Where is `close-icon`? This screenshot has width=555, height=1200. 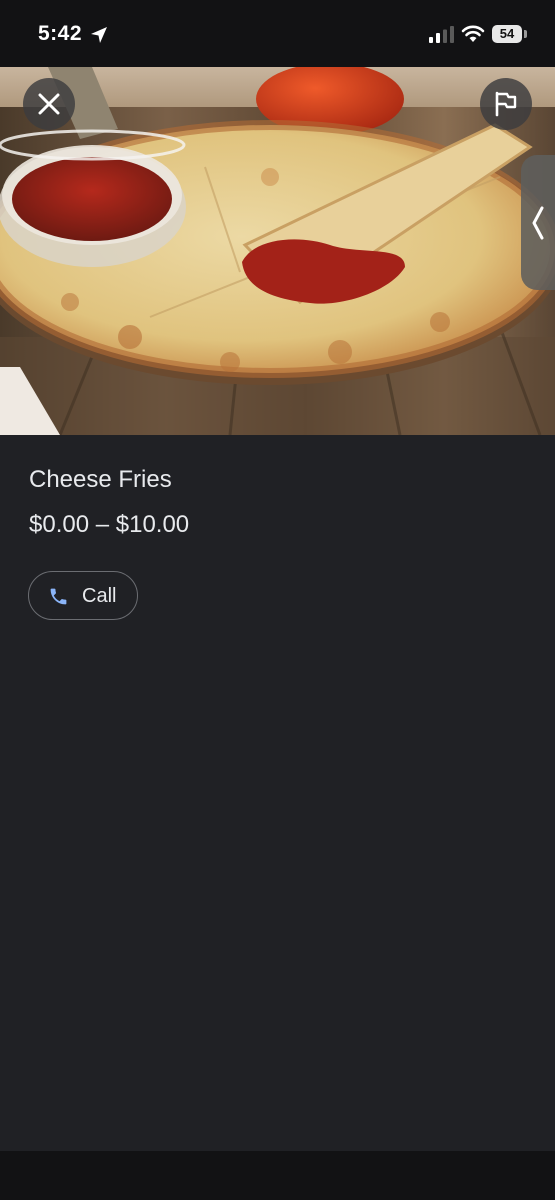
close-icon is located at coordinates (49, 104).